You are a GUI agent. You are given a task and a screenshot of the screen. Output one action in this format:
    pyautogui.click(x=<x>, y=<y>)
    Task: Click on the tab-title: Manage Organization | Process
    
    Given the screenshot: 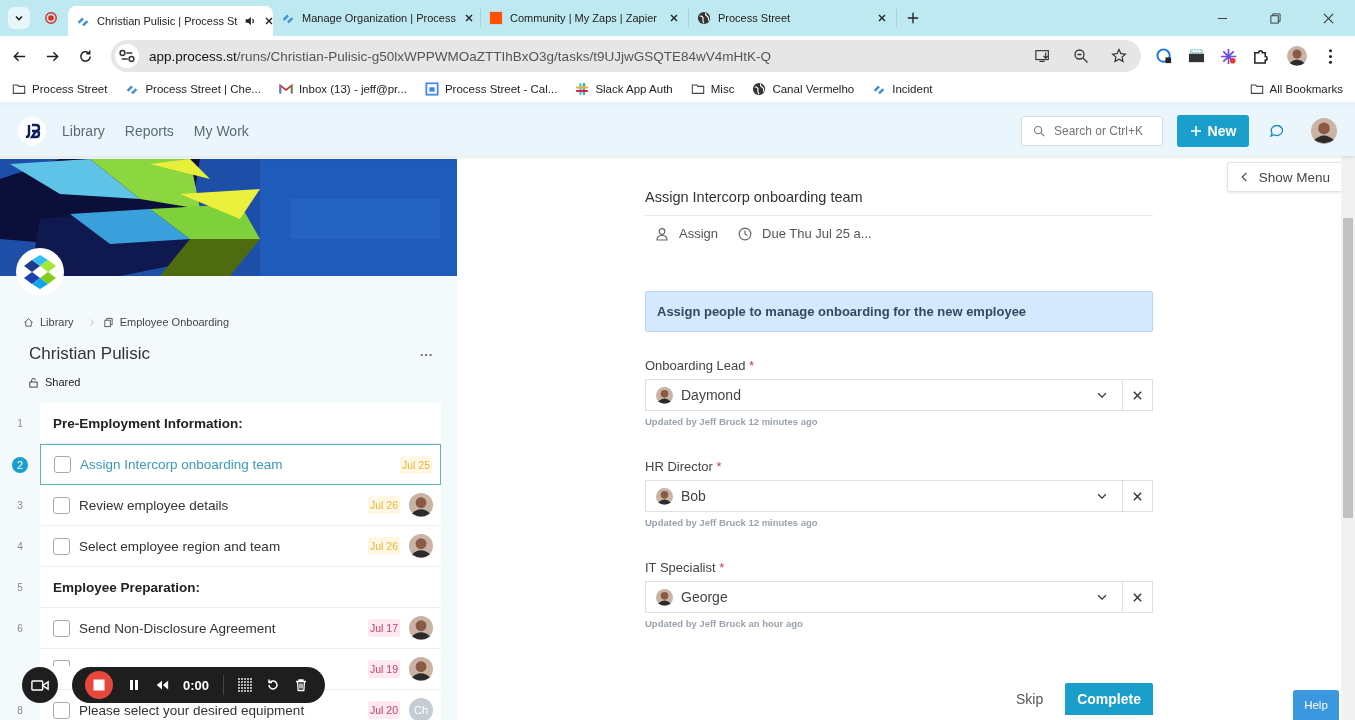 What is the action you would take?
    pyautogui.click(x=379, y=18)
    